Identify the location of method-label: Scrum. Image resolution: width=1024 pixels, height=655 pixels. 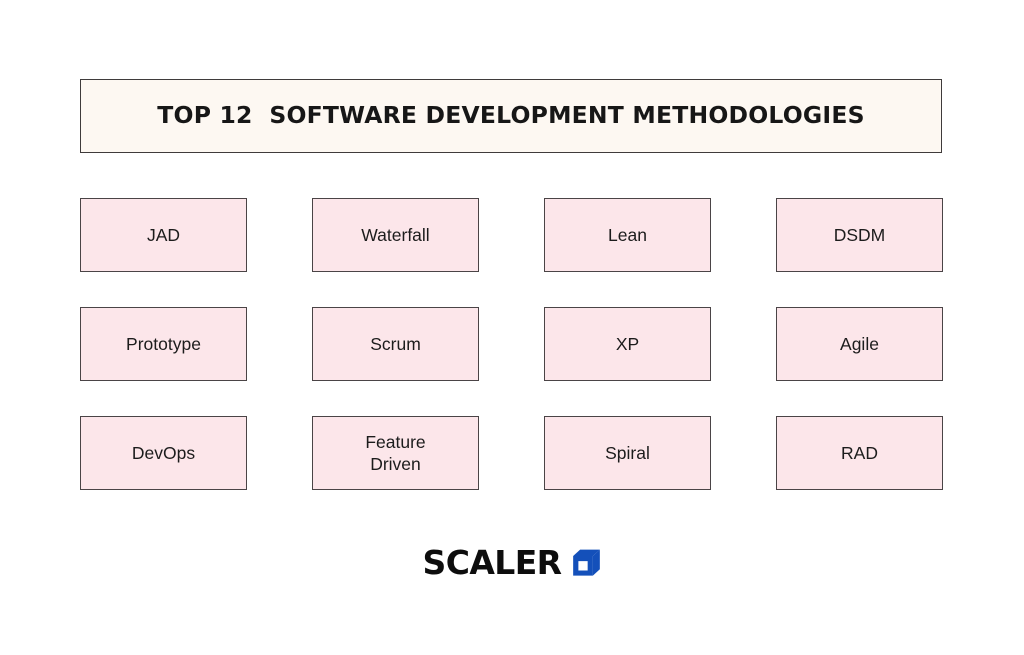
(395, 343).